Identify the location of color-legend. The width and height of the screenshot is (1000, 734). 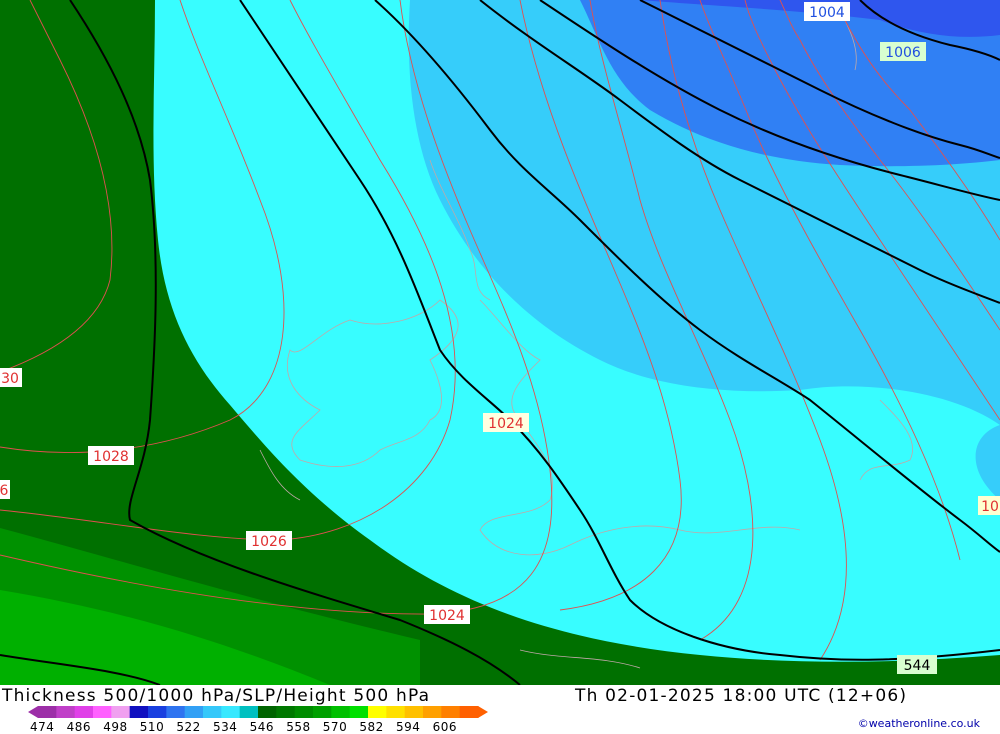
(258, 712).